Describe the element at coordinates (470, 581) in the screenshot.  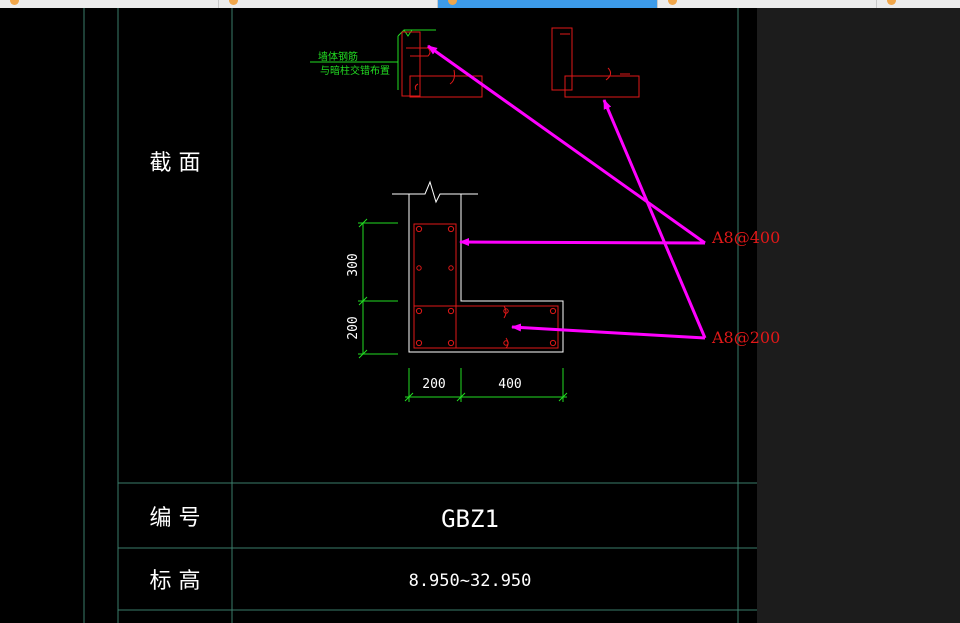
I see `elevation-value: 8.950~32.950` at that location.